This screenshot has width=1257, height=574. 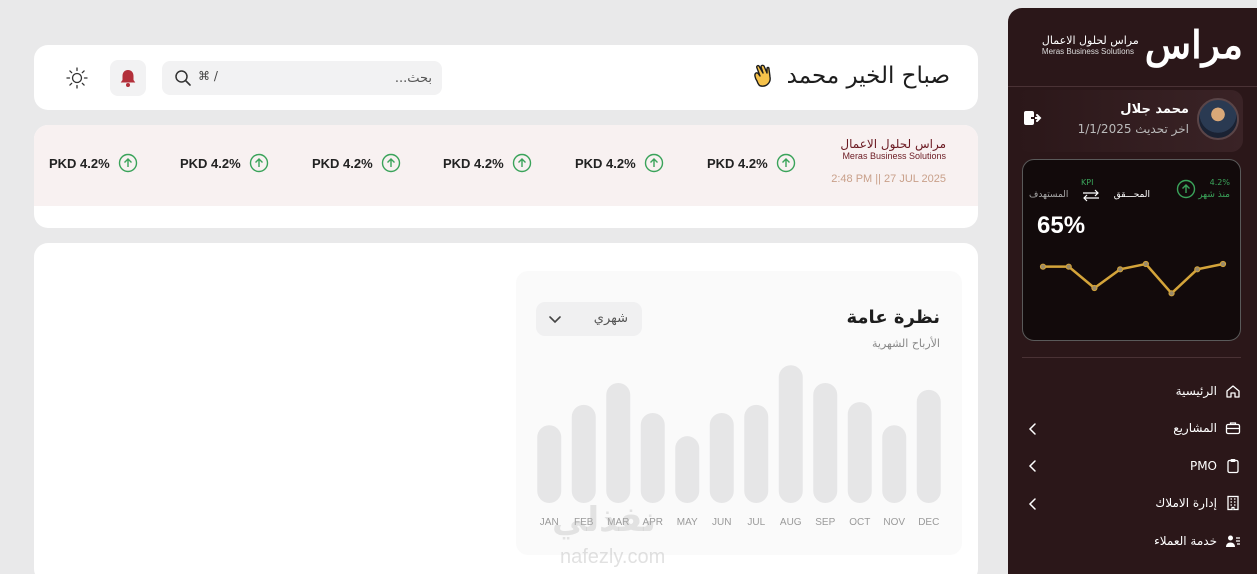 What do you see at coordinates (555, 320) in the screenshot?
I see `chevron-down-icon` at bounding box center [555, 320].